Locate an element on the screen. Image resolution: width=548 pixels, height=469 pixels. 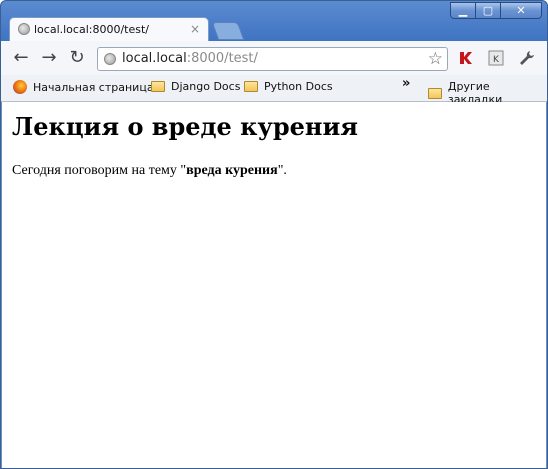
bookmark-django-docs: Django Docs is located at coordinates (195, 86).